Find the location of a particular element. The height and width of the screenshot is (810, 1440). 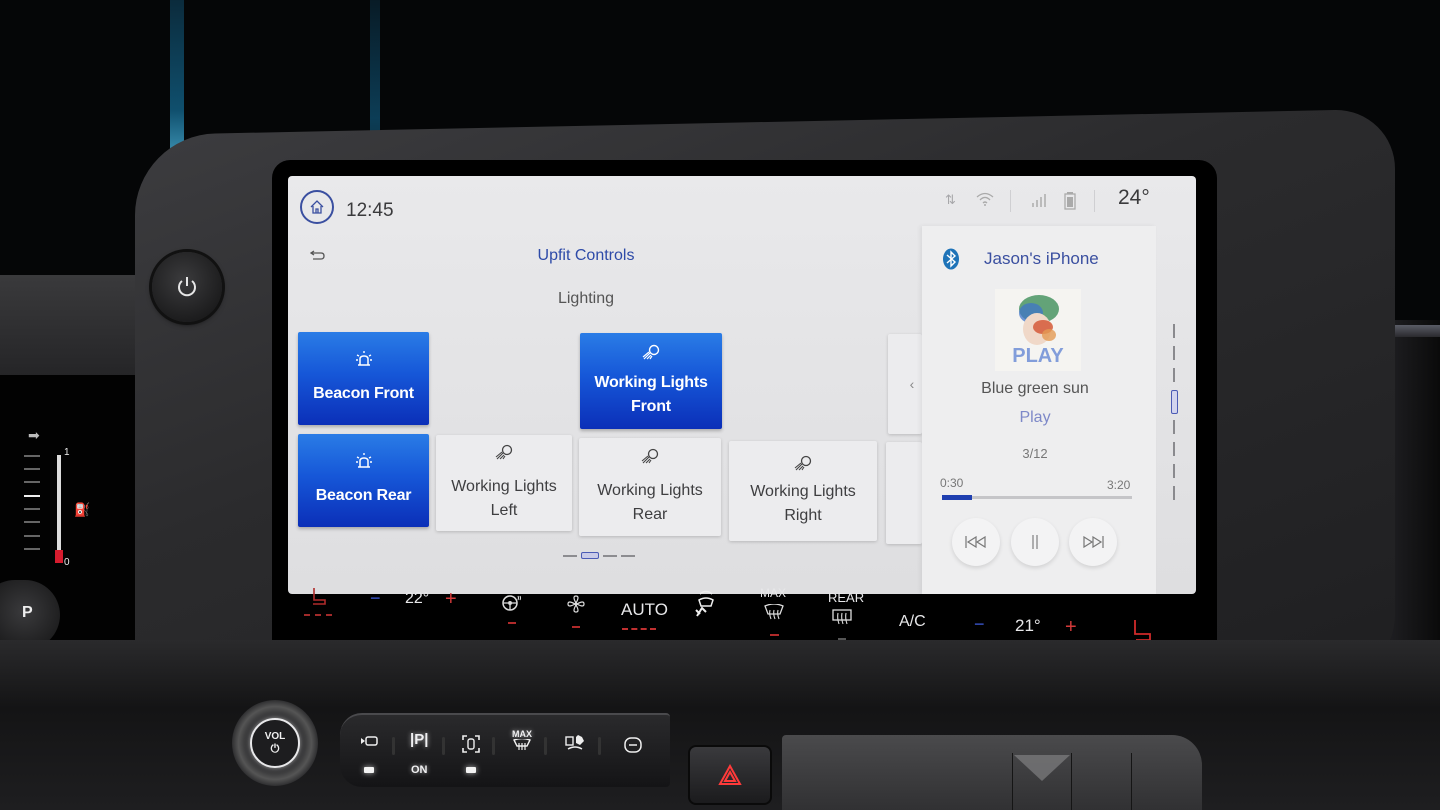

park-assist-button: |P| is located at coordinates (419, 739).